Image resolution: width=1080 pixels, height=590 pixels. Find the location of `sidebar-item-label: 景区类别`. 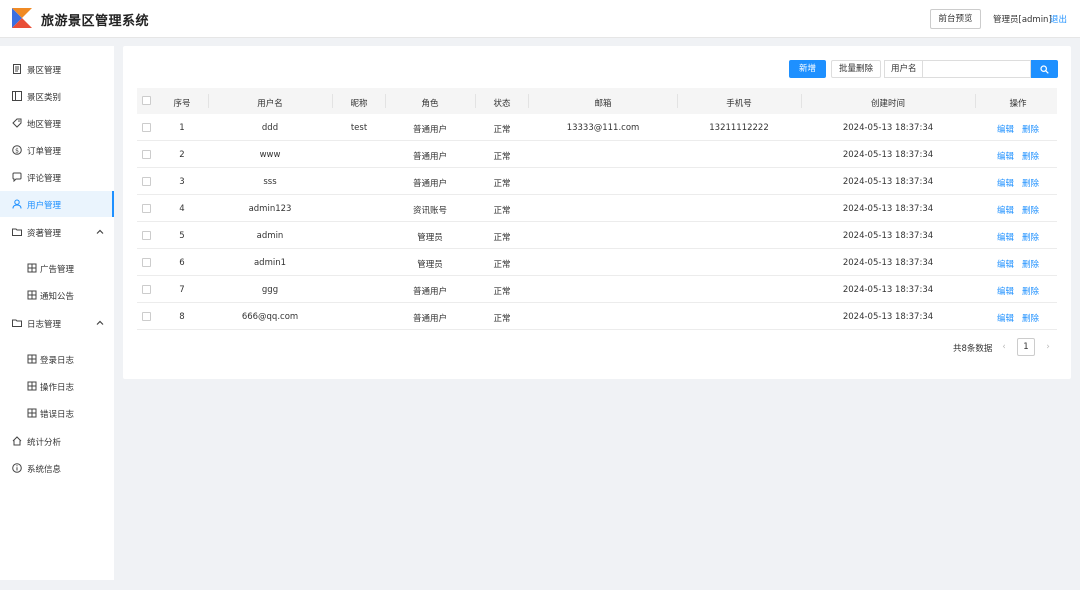

sidebar-item-label: 景区类别 is located at coordinates (44, 98).